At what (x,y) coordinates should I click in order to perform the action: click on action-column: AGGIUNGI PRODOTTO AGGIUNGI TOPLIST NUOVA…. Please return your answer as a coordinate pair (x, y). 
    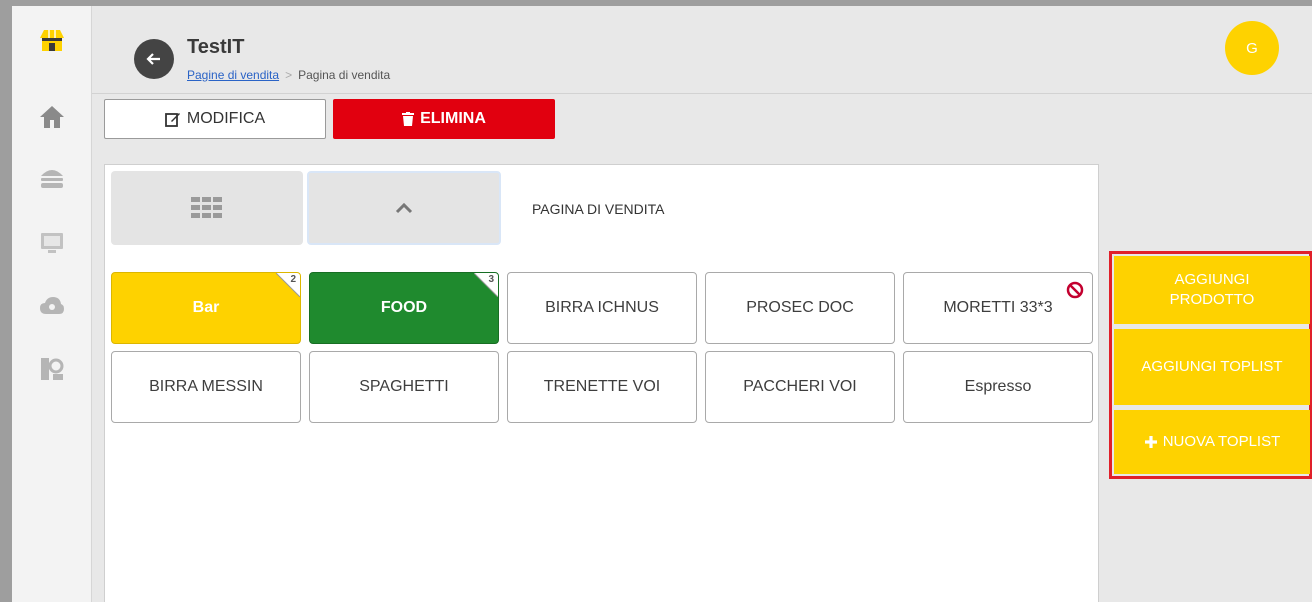
    Looking at the image, I should click on (1210, 365).